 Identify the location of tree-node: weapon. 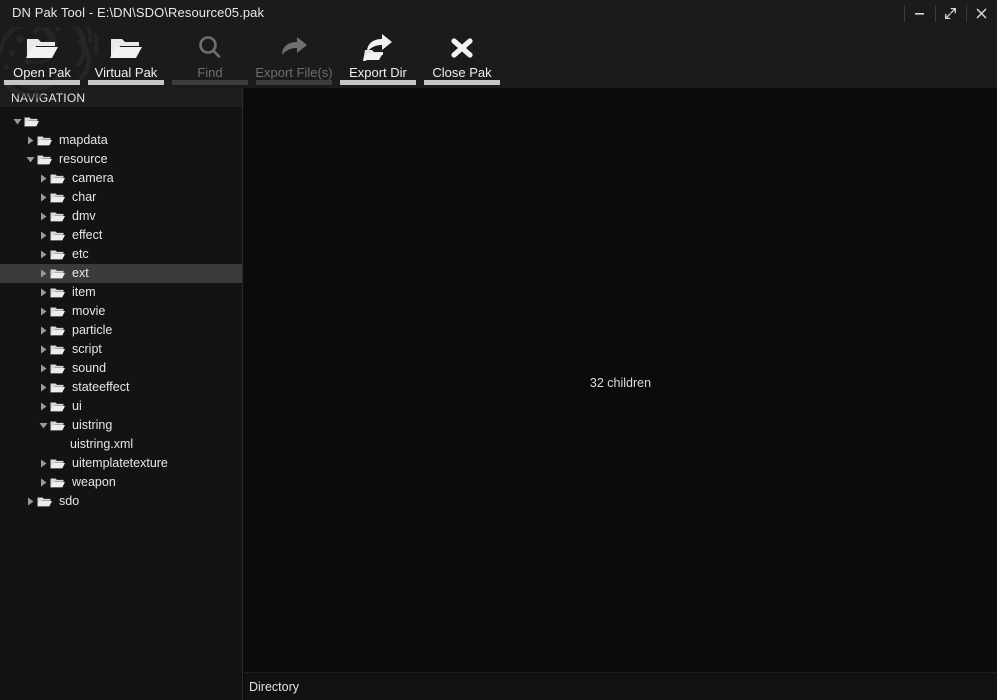
(121, 482).